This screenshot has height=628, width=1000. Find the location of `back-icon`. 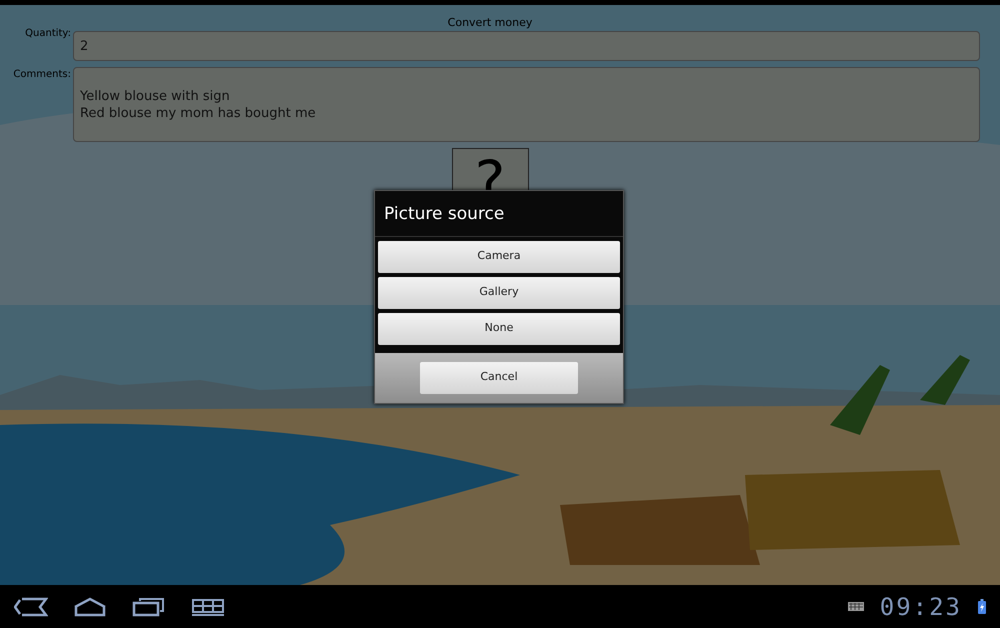

back-icon is located at coordinates (31, 606).